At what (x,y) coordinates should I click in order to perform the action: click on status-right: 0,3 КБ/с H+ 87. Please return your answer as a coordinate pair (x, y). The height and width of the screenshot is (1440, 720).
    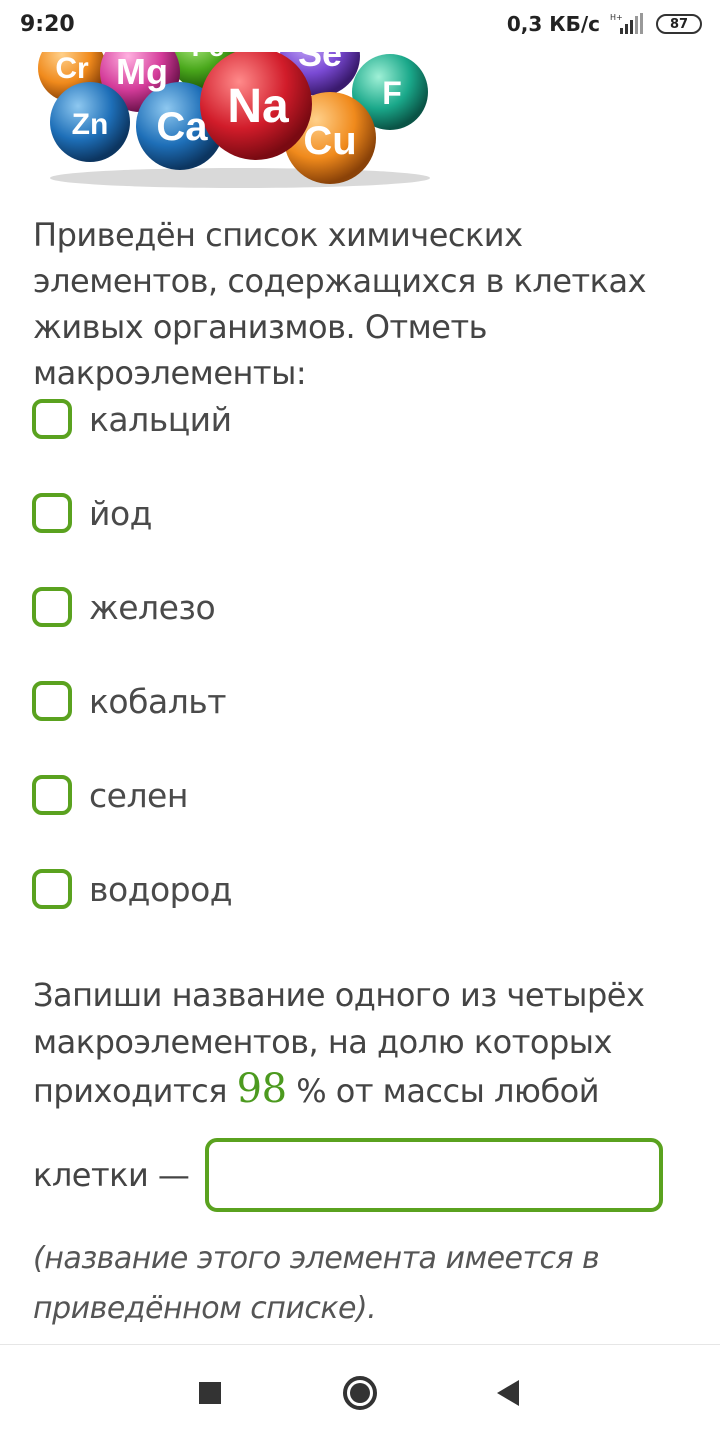
    Looking at the image, I should click on (604, 24).